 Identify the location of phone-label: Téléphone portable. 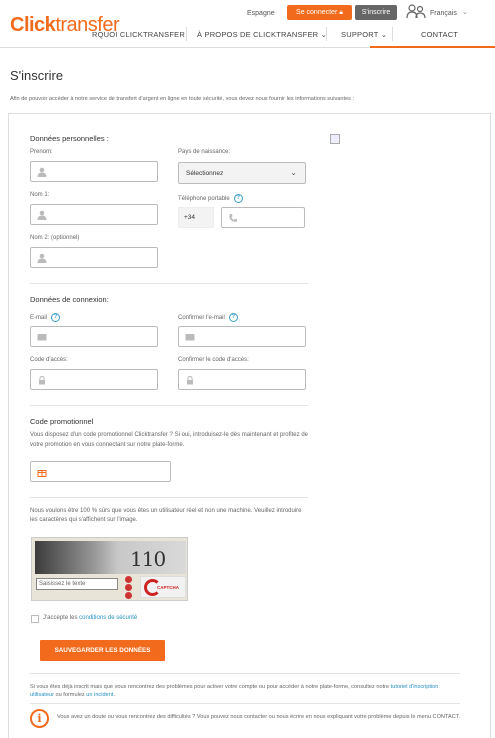
(204, 199).